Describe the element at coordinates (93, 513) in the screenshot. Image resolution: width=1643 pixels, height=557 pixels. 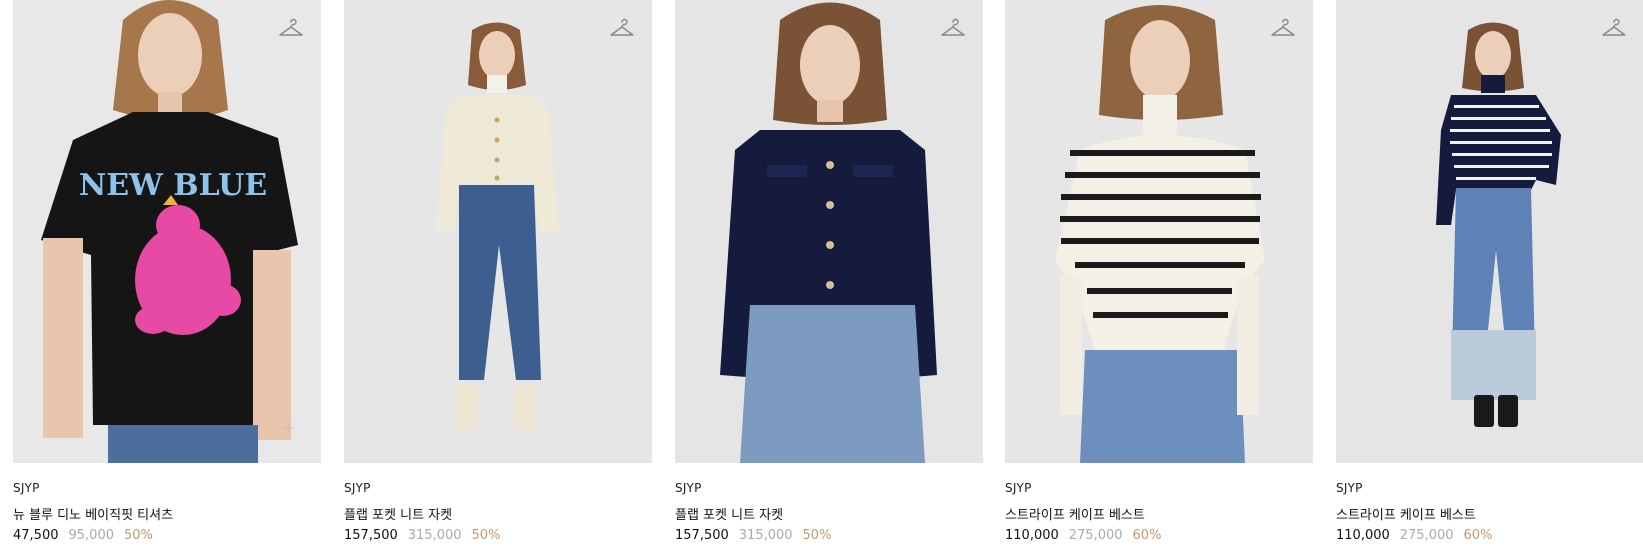
I see `product-name: 뉴 블루 디노 베이직핏 티셔츠` at that location.